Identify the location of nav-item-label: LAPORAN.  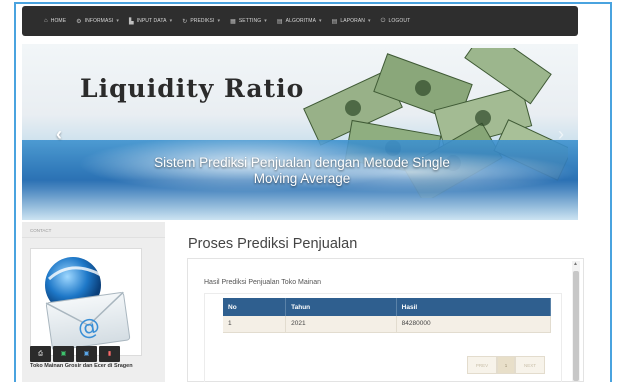
(353, 21).